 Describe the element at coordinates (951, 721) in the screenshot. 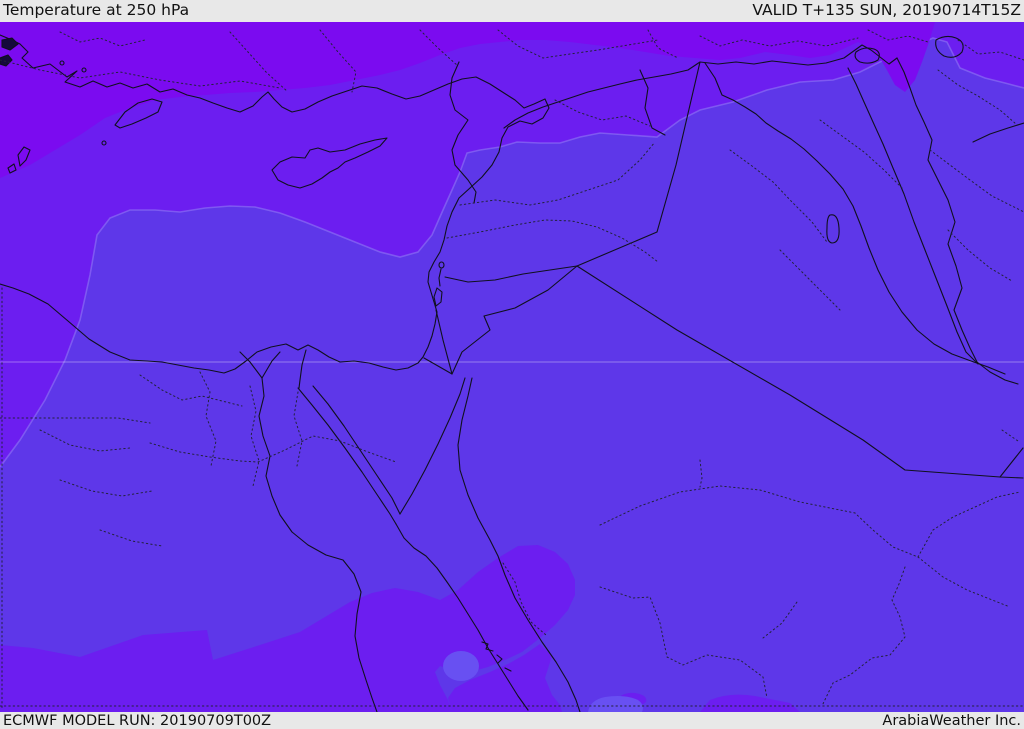

I see `brand-label: ArabiaWeather Inc.` at that location.